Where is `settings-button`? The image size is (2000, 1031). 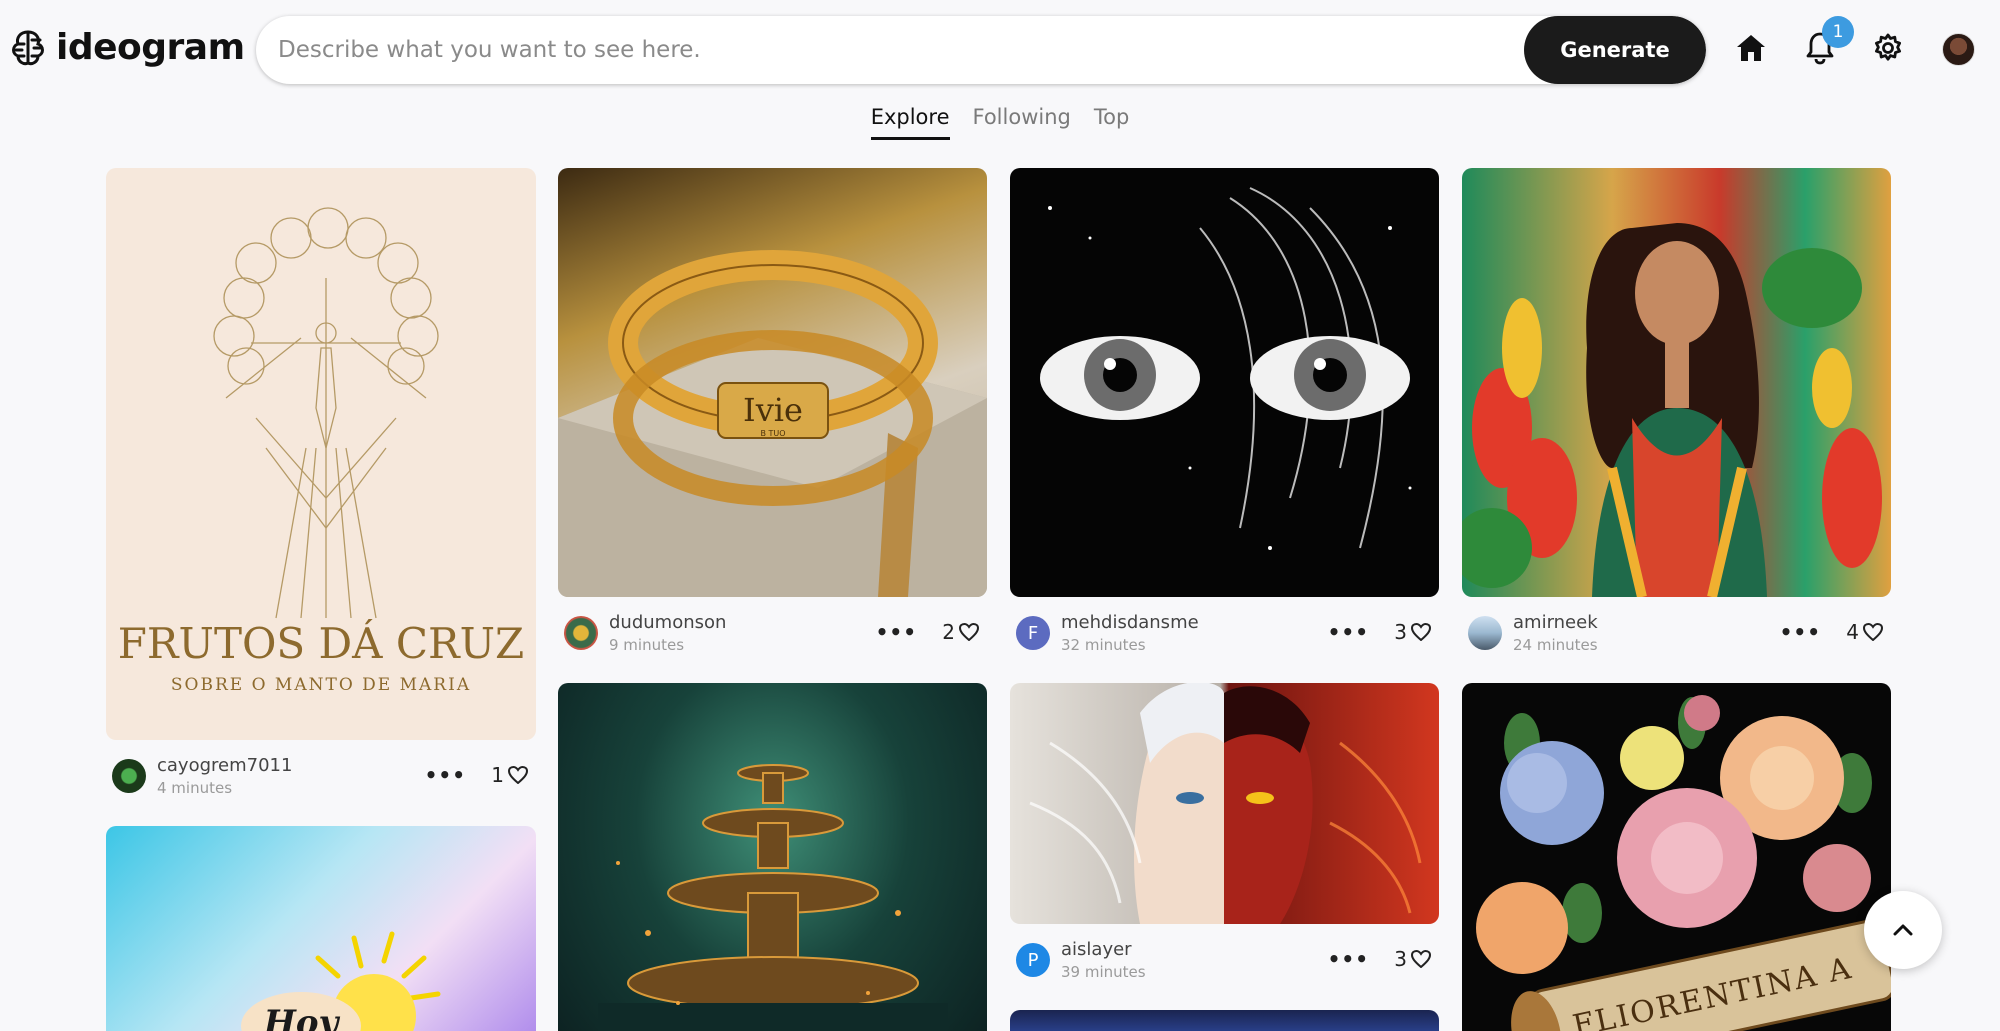
settings-button is located at coordinates (1888, 48).